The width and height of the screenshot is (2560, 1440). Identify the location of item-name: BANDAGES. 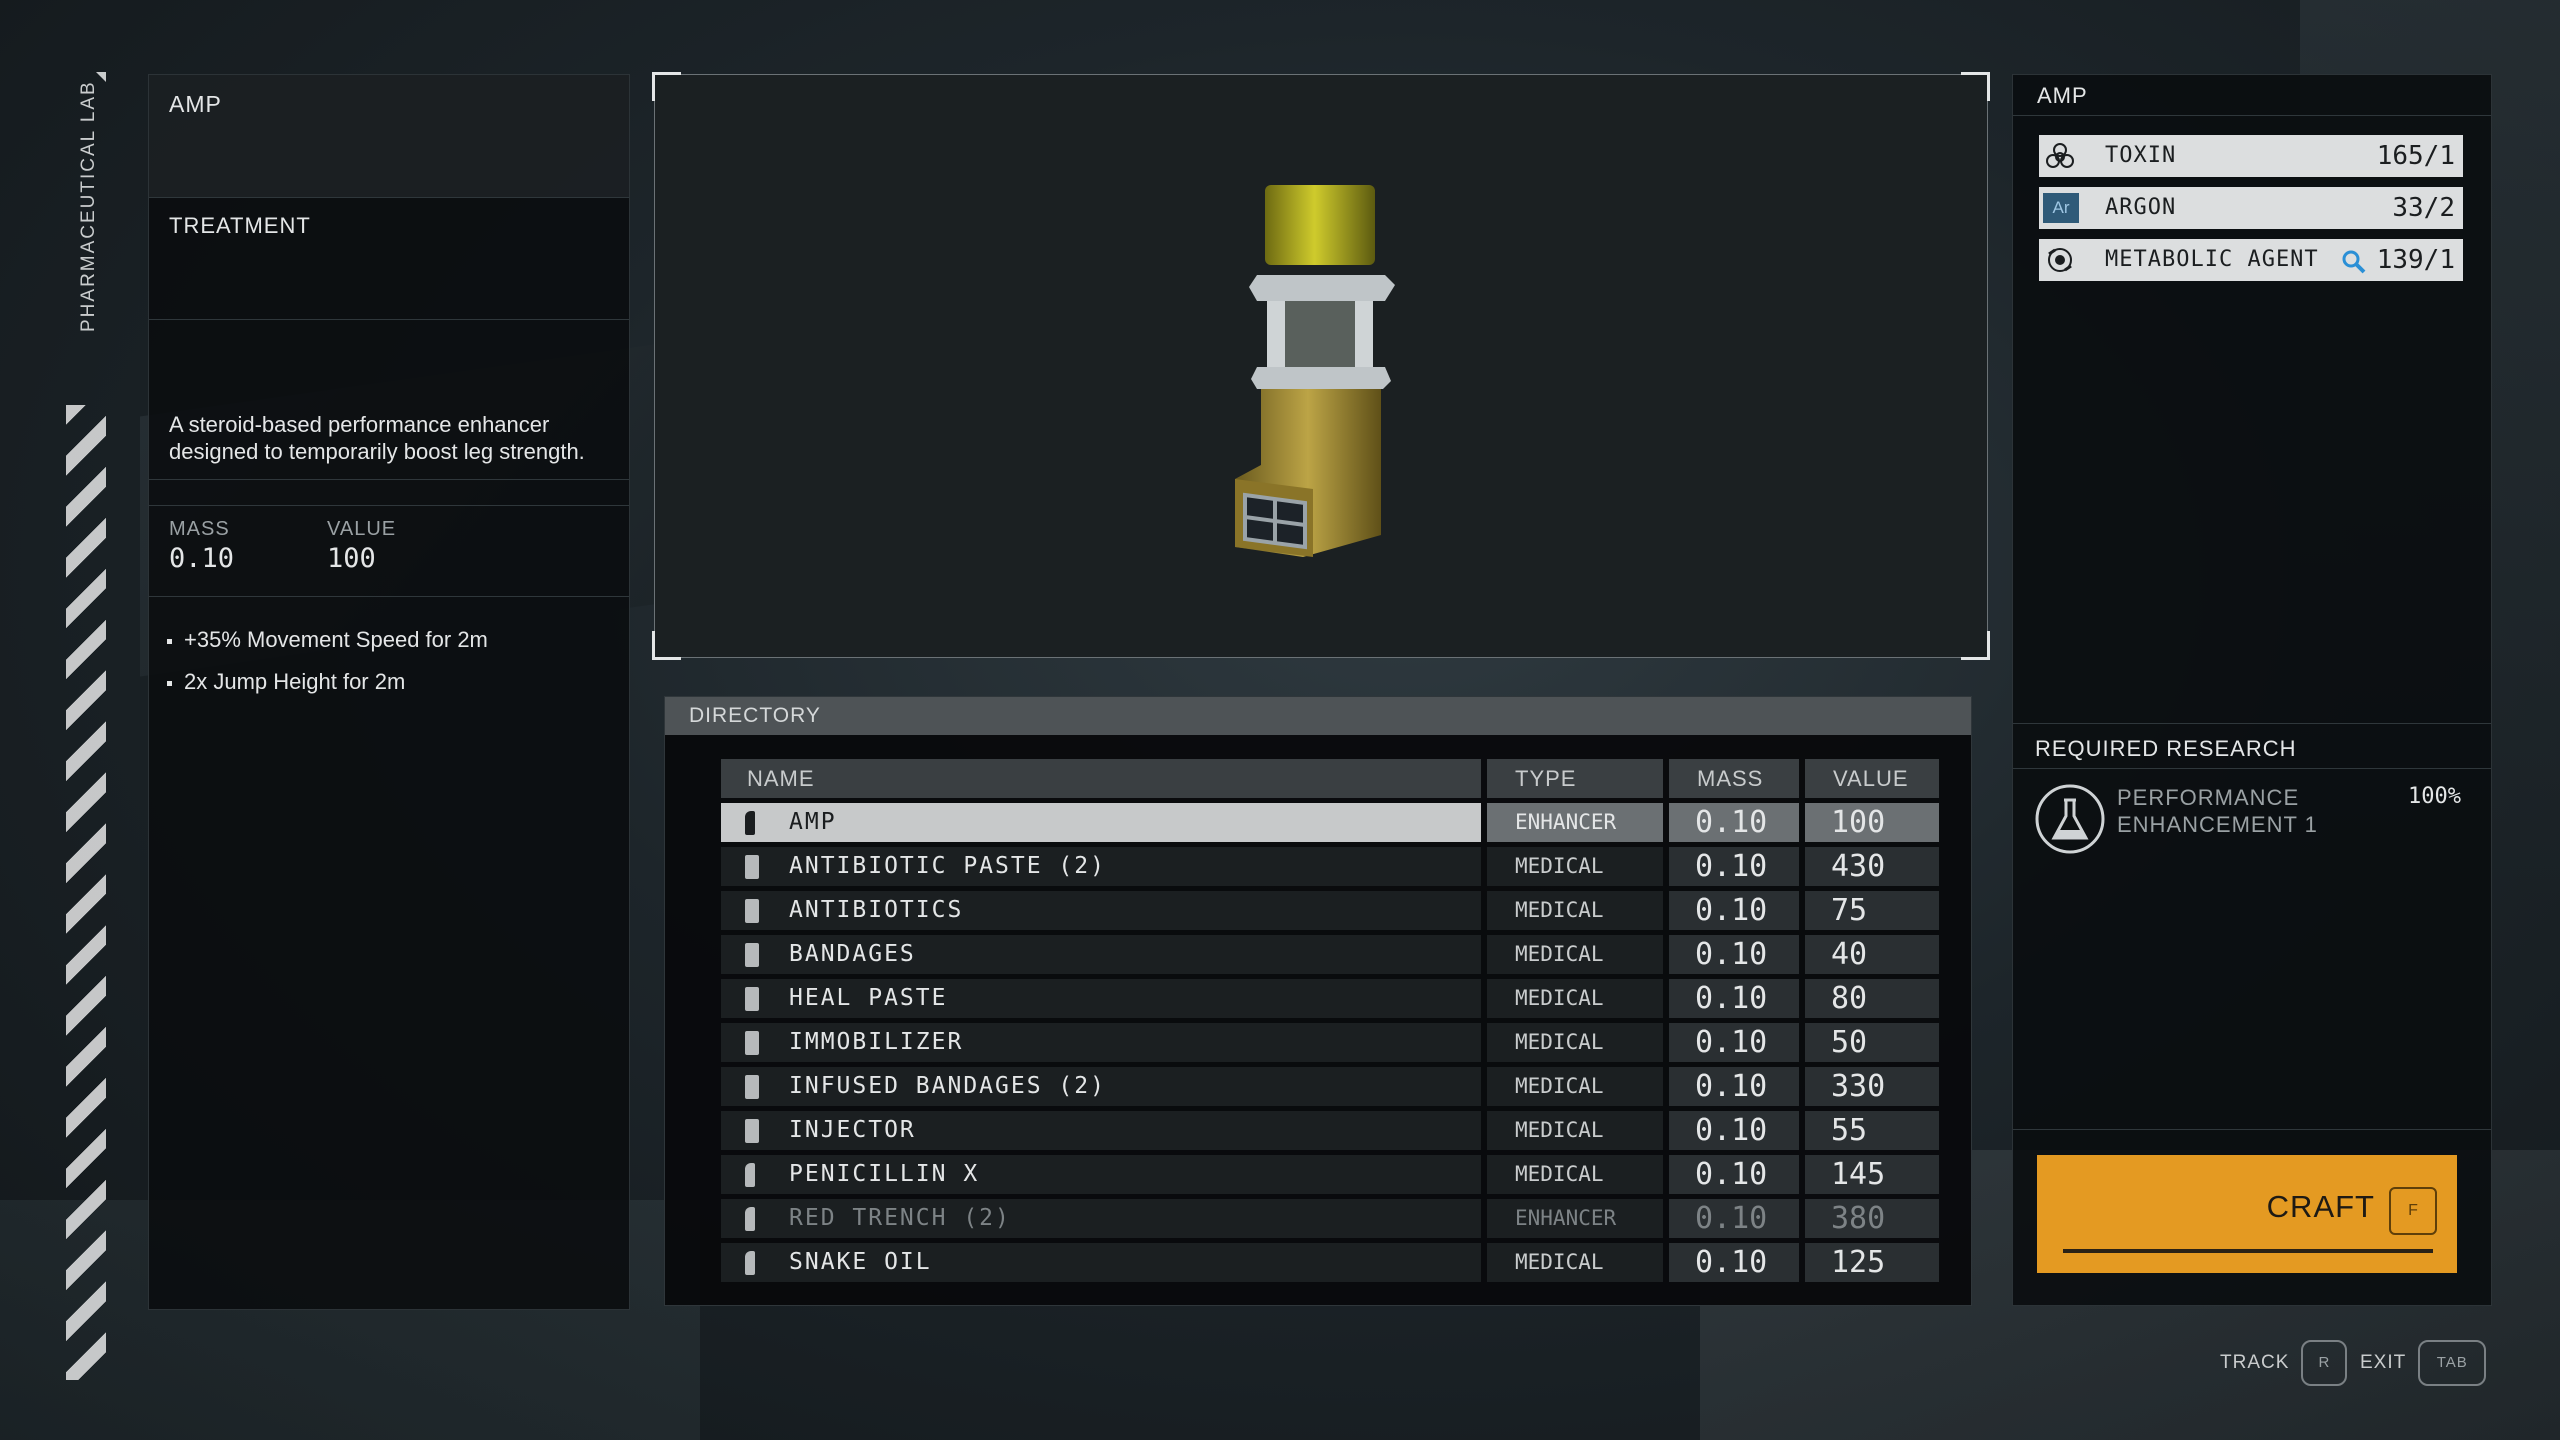
(852, 954).